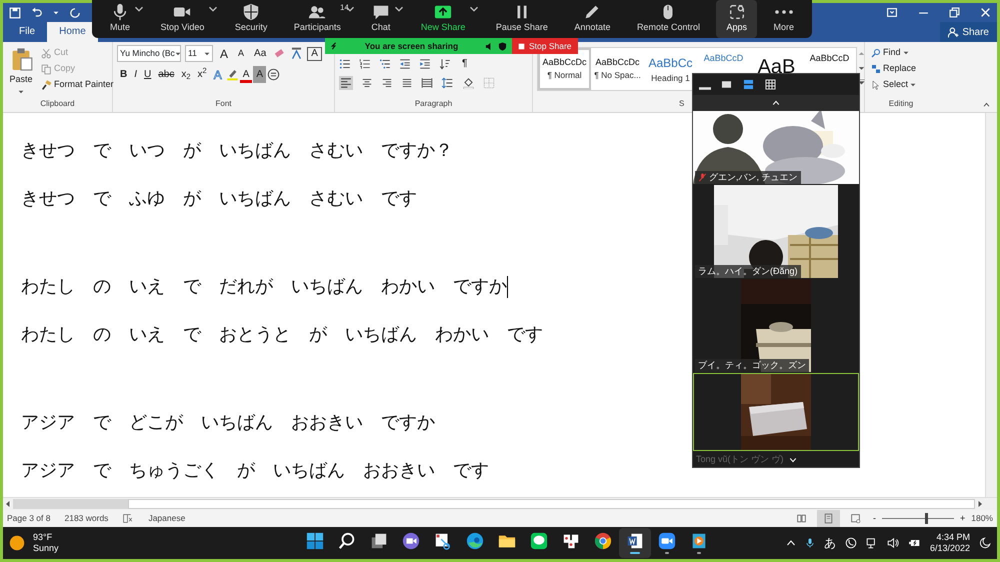  I want to click on toolbar-button: Security, so click(251, 19).